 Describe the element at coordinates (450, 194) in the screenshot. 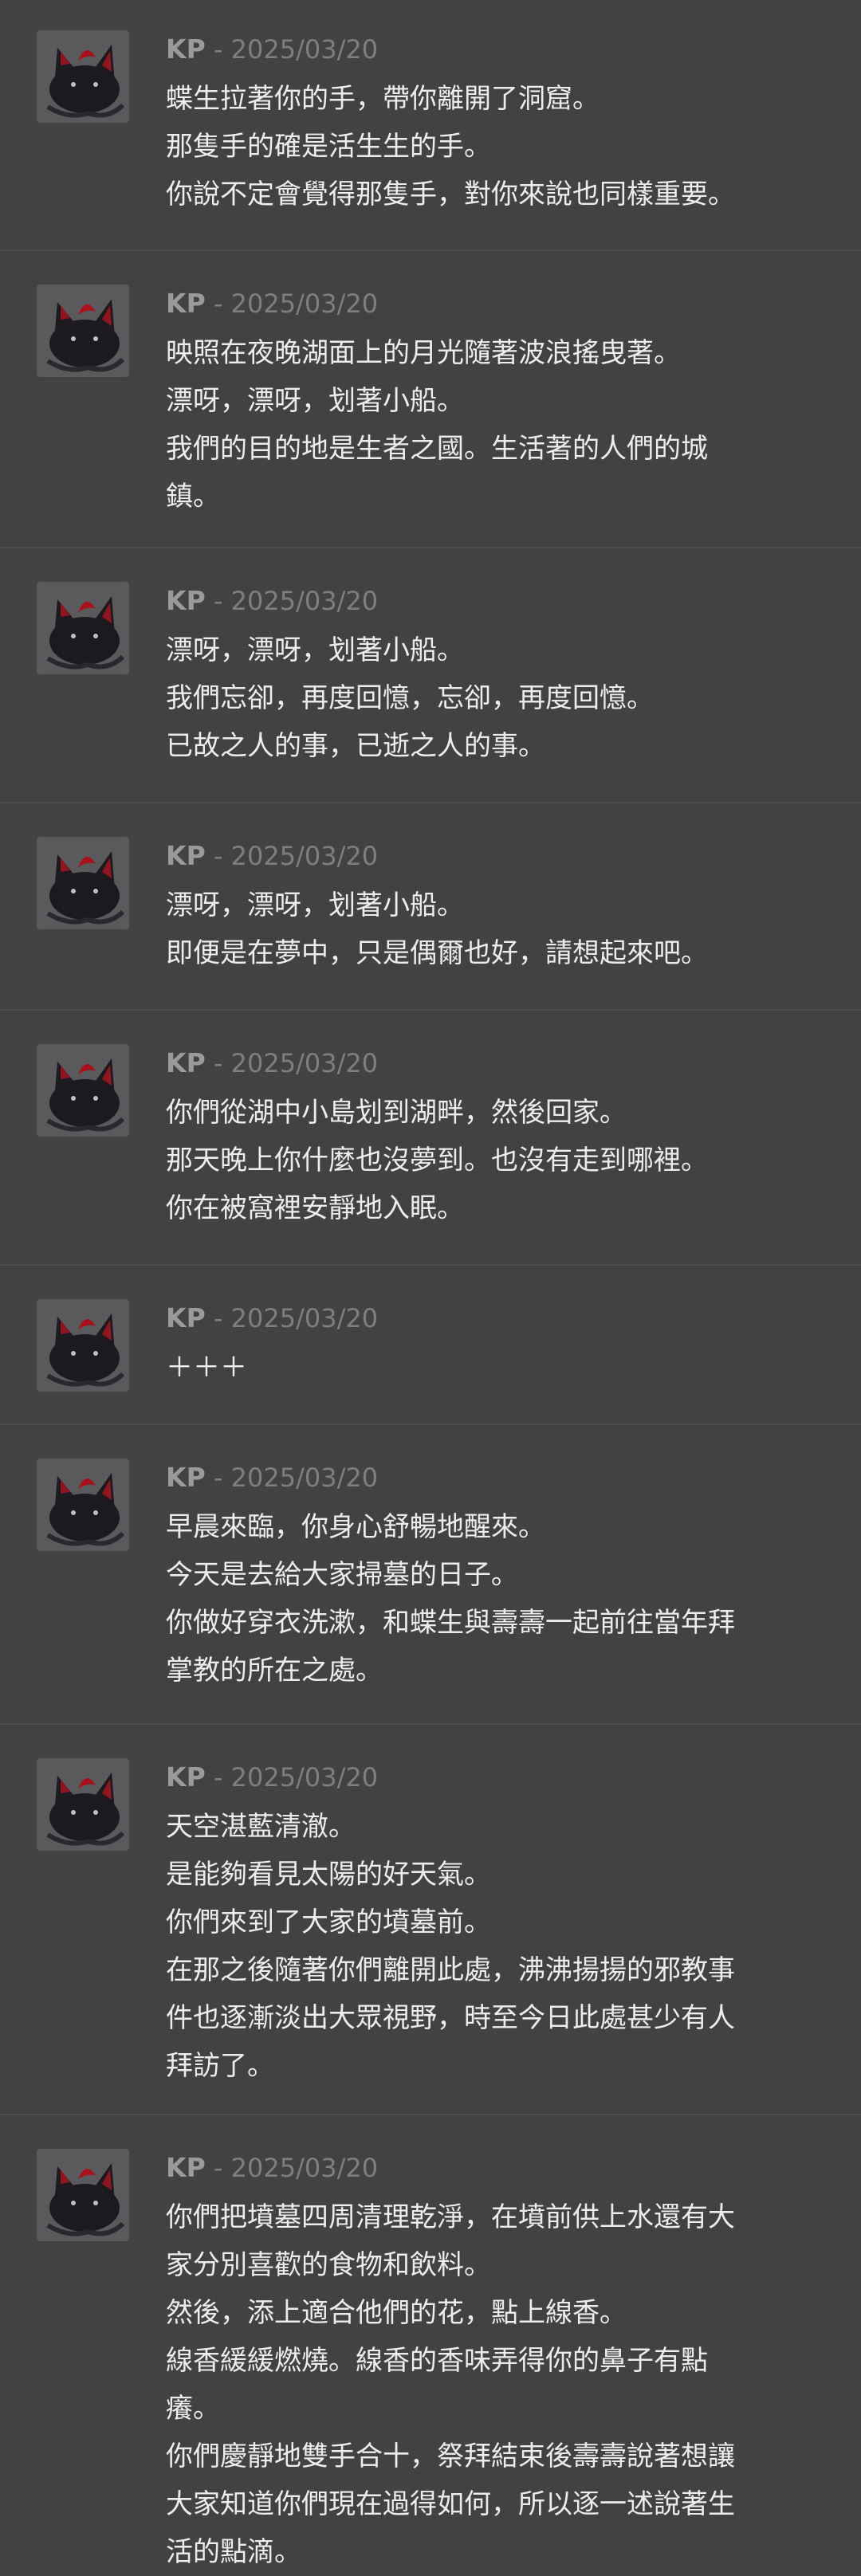

I see `message-line: 你說不定會覺得那隻手，對你來說也同樣重要。` at that location.